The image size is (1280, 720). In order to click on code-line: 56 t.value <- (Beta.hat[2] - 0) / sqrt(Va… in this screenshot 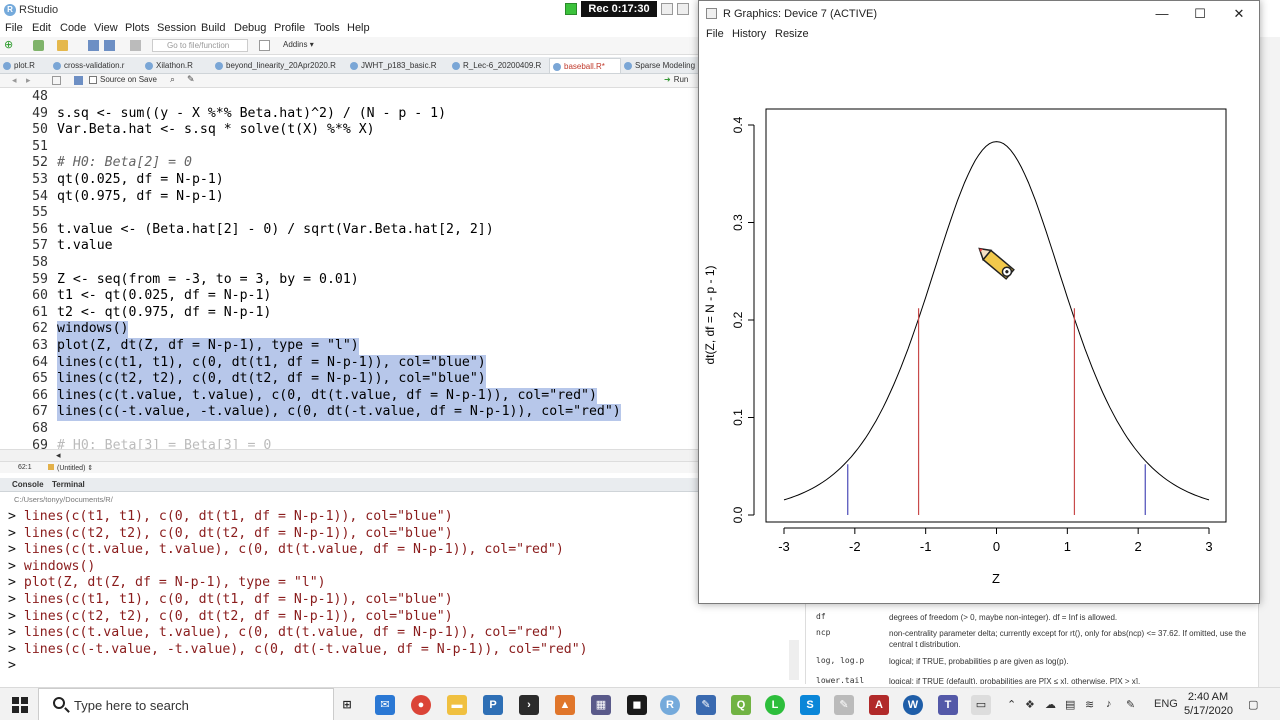, I will do `click(350, 230)`.